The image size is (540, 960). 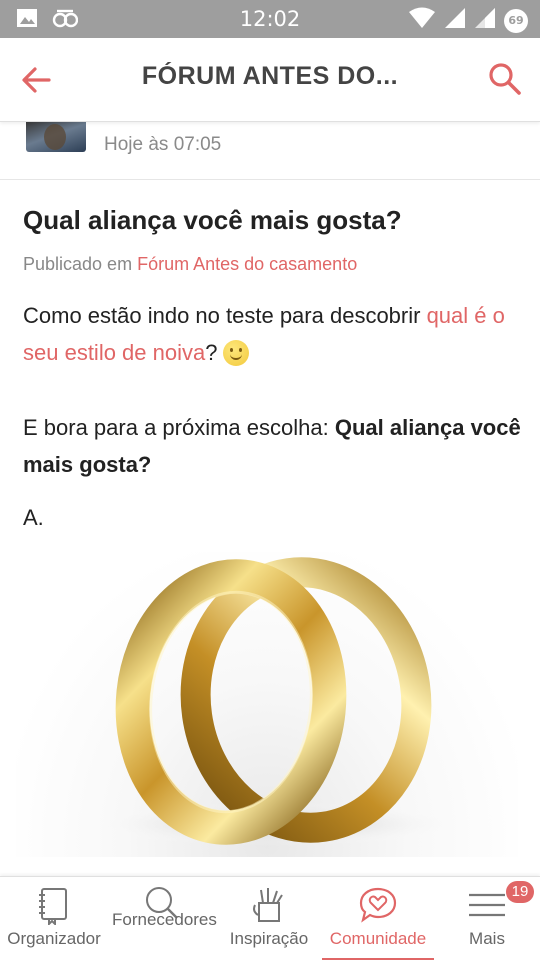 I want to click on nav-fornecedores: Fornecedores, so click(x=162, y=918).